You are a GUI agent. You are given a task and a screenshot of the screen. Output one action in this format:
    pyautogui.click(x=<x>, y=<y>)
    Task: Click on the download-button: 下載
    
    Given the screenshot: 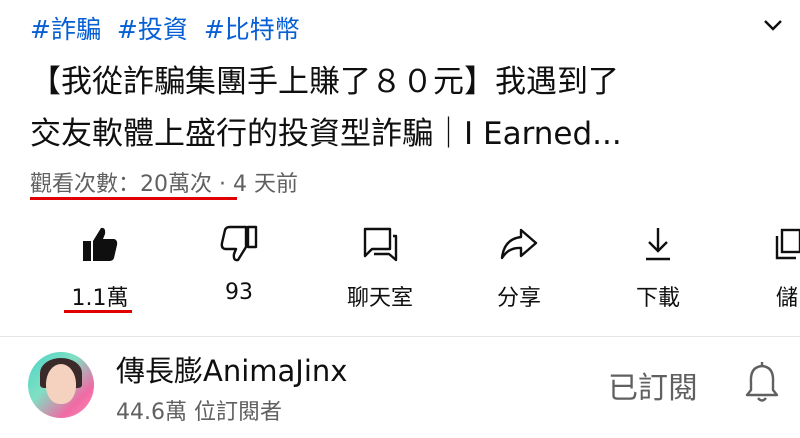 What is the action you would take?
    pyautogui.click(x=658, y=267)
    